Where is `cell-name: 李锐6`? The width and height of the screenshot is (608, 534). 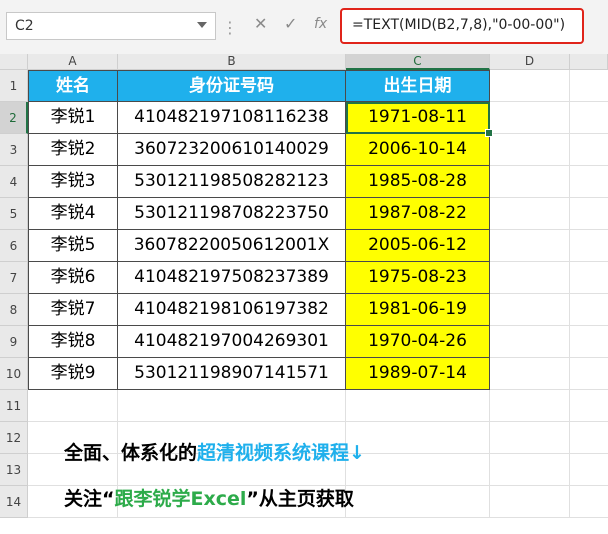 cell-name: 李锐6 is located at coordinates (73, 278).